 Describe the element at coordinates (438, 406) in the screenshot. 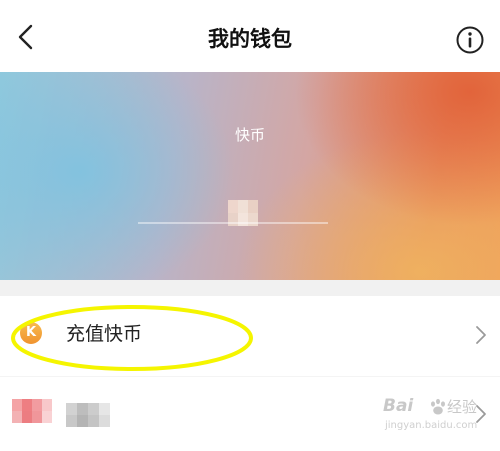

I see `paw-icon` at that location.